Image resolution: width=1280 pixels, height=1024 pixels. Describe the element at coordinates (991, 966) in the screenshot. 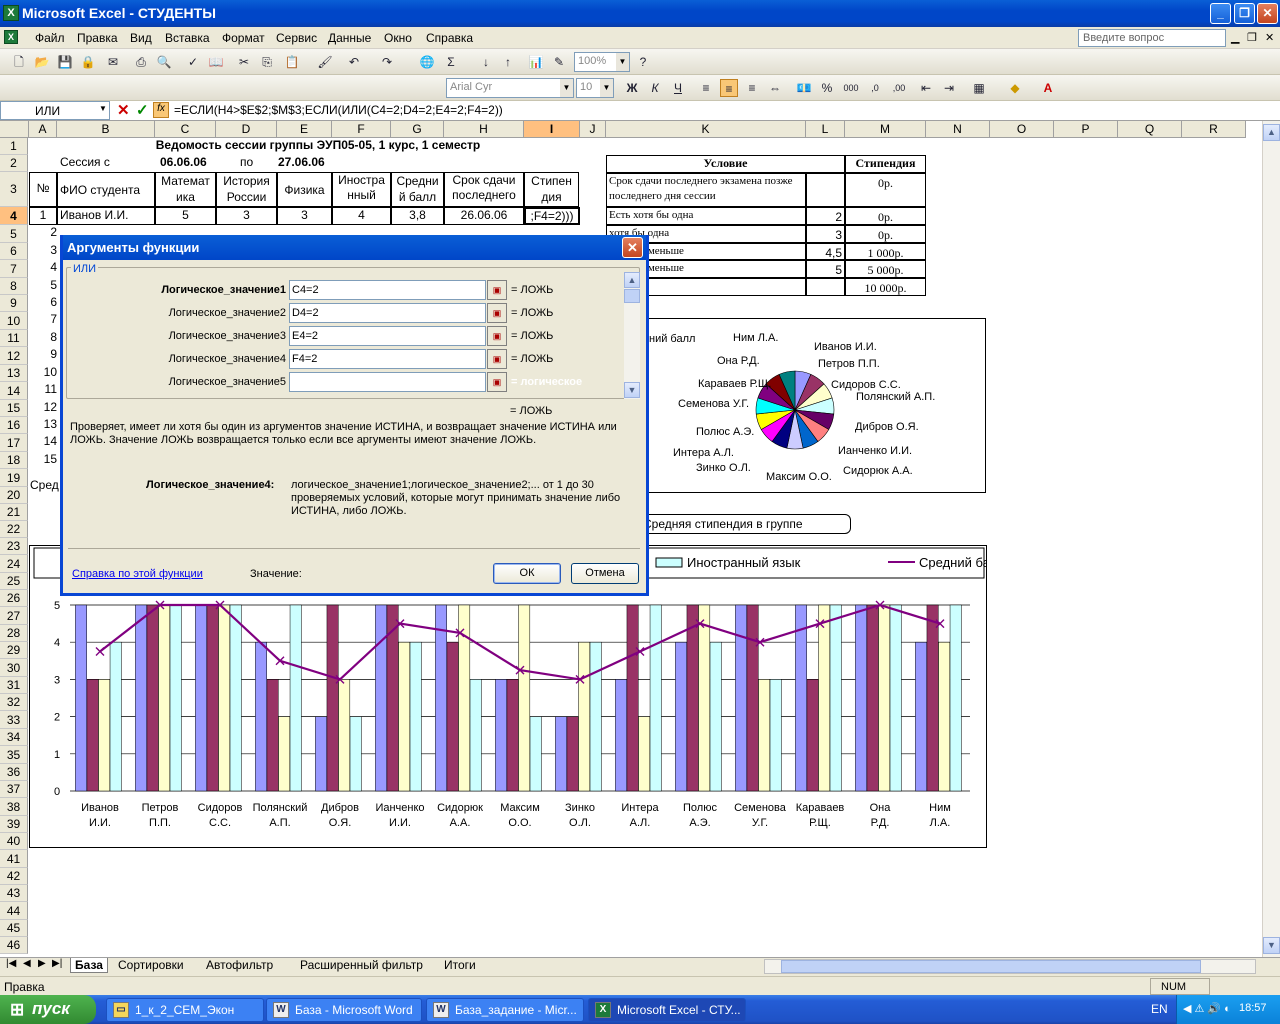

I see `h-scroll-thumb` at that location.